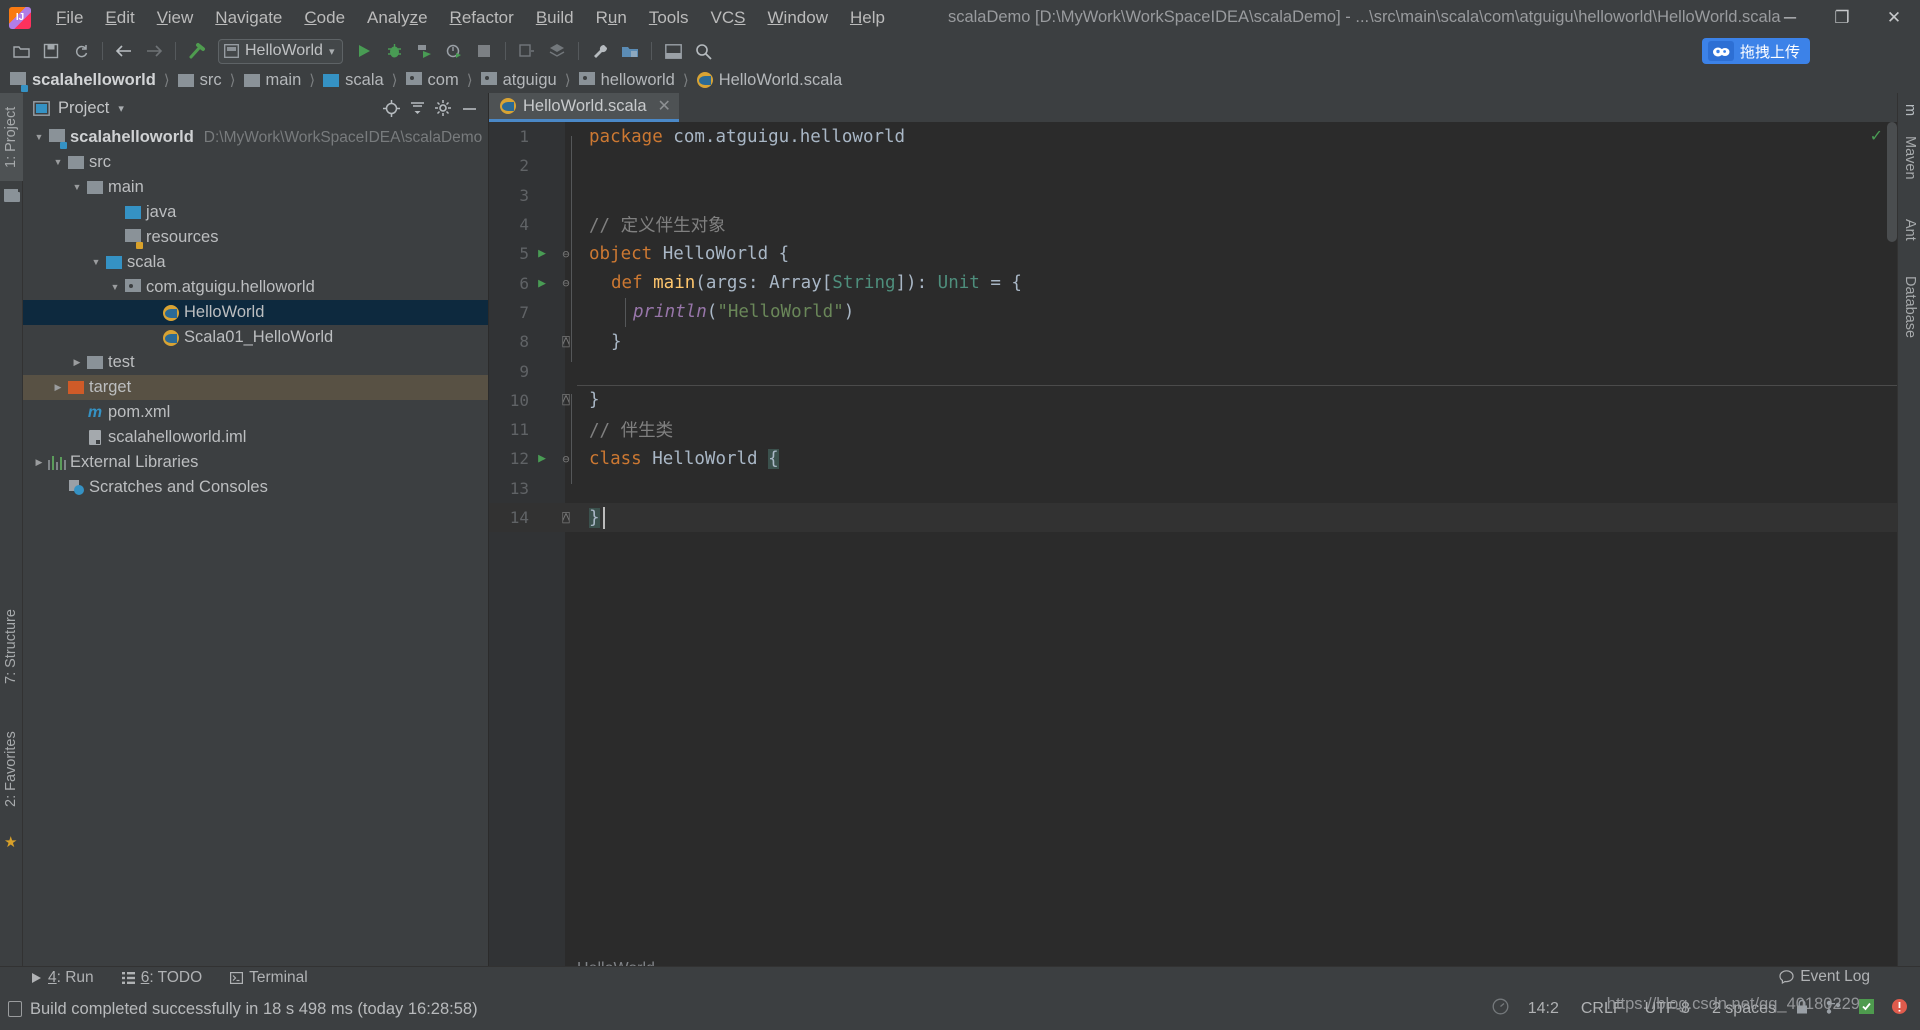 The height and width of the screenshot is (1030, 1920). Describe the element at coordinates (611, 18) in the screenshot. I see `menu-run: Run` at that location.